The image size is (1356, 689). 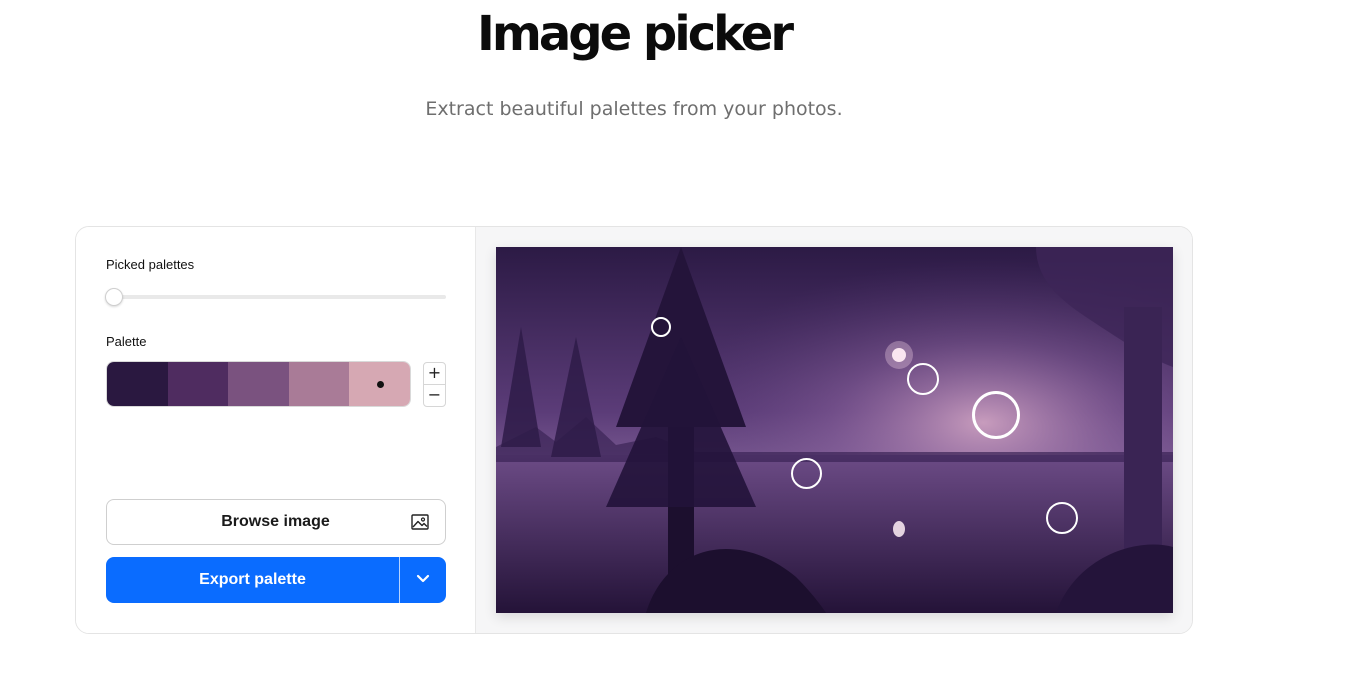 I want to click on chevron-down-icon, so click(x=423, y=580).